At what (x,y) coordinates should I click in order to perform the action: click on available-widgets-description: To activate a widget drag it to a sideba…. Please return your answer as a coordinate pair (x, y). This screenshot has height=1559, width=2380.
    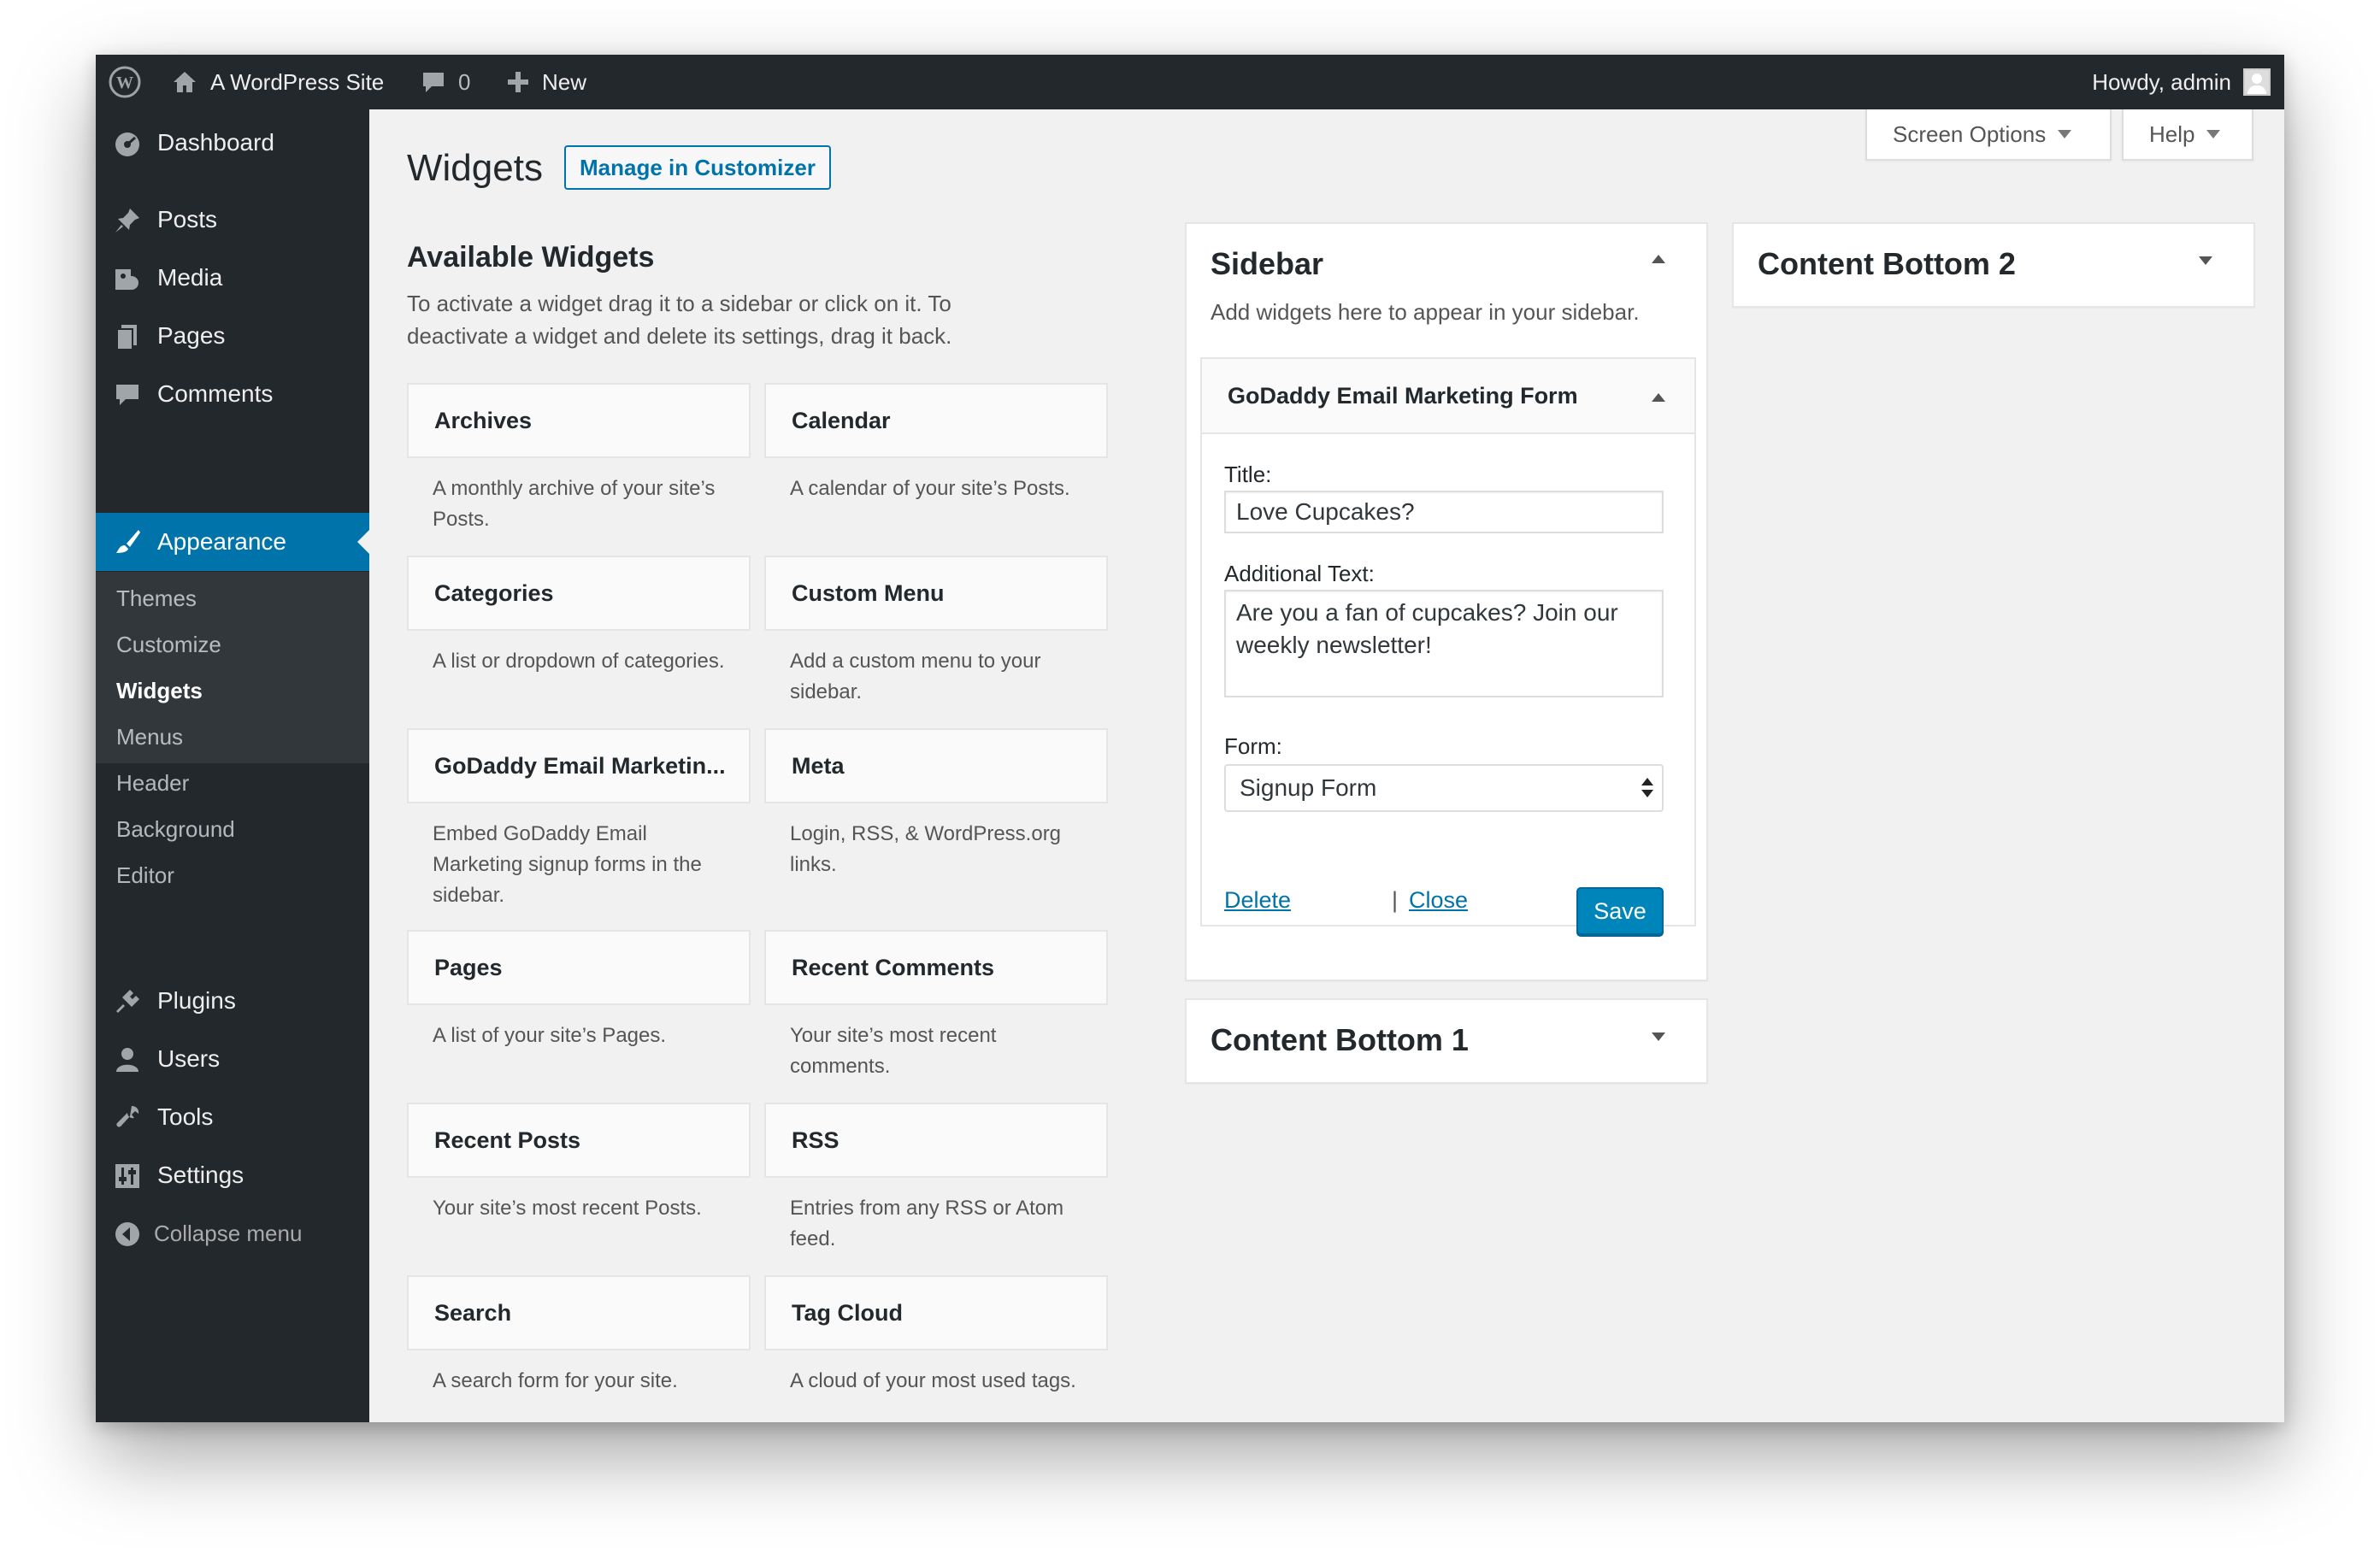
    Looking at the image, I should click on (680, 320).